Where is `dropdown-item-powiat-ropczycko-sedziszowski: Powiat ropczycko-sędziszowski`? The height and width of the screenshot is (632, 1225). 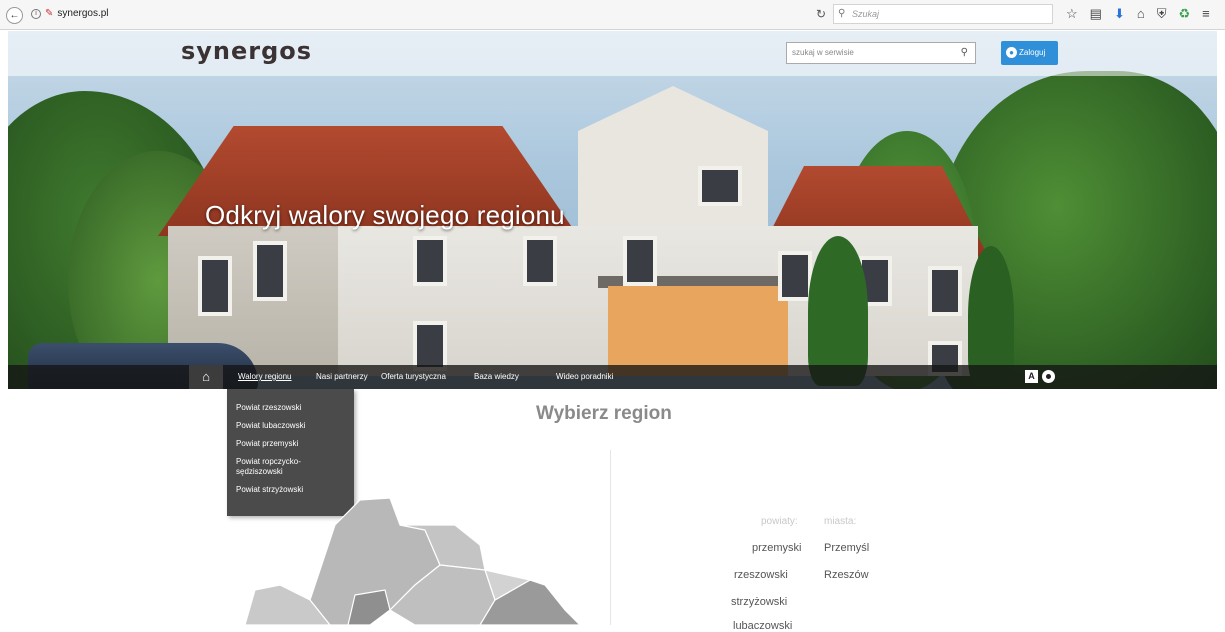
dropdown-item-powiat-ropczycko-sedziszowski: Powiat ropczycko-sędziszowski is located at coordinates (274, 467).